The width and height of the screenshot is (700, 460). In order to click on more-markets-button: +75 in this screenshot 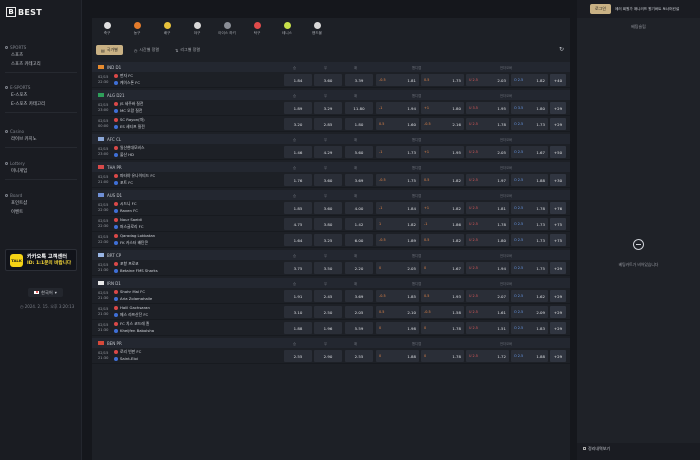, I will do `click(558, 240)`.